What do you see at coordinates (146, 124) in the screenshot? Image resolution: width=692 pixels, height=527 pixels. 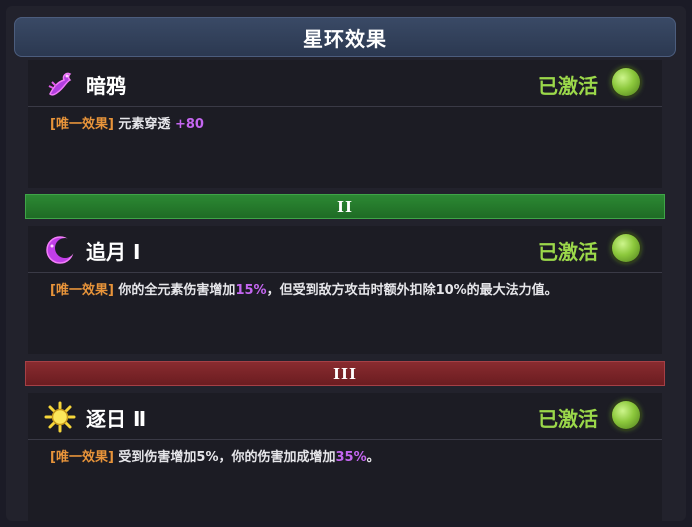 I see `desc-text: 元素穿透` at bounding box center [146, 124].